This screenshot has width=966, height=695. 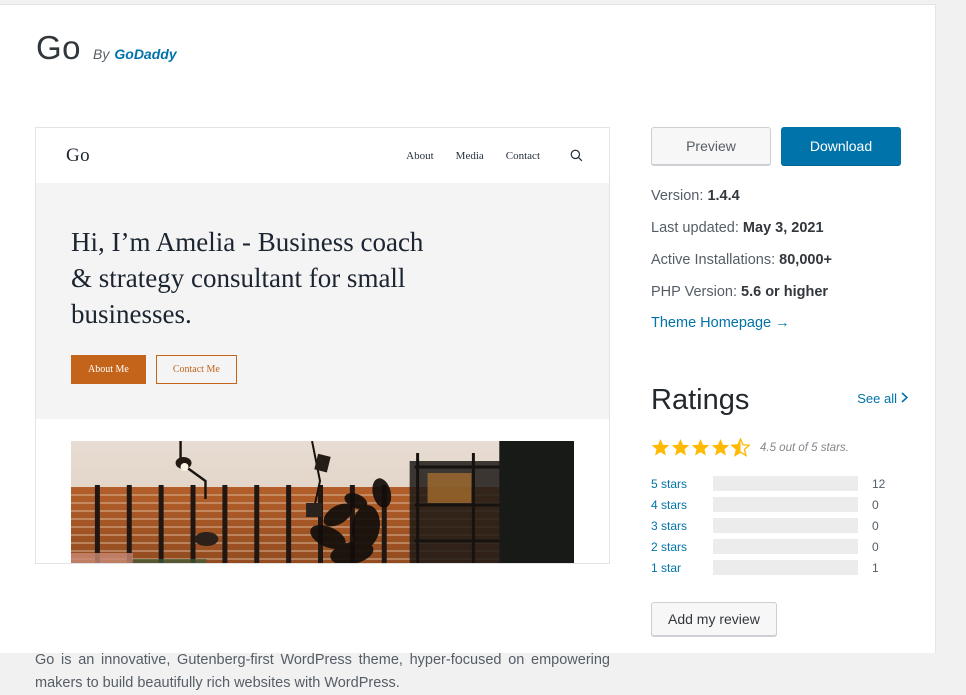 I want to click on see-all-ratings-link: See all, so click(x=882, y=398).